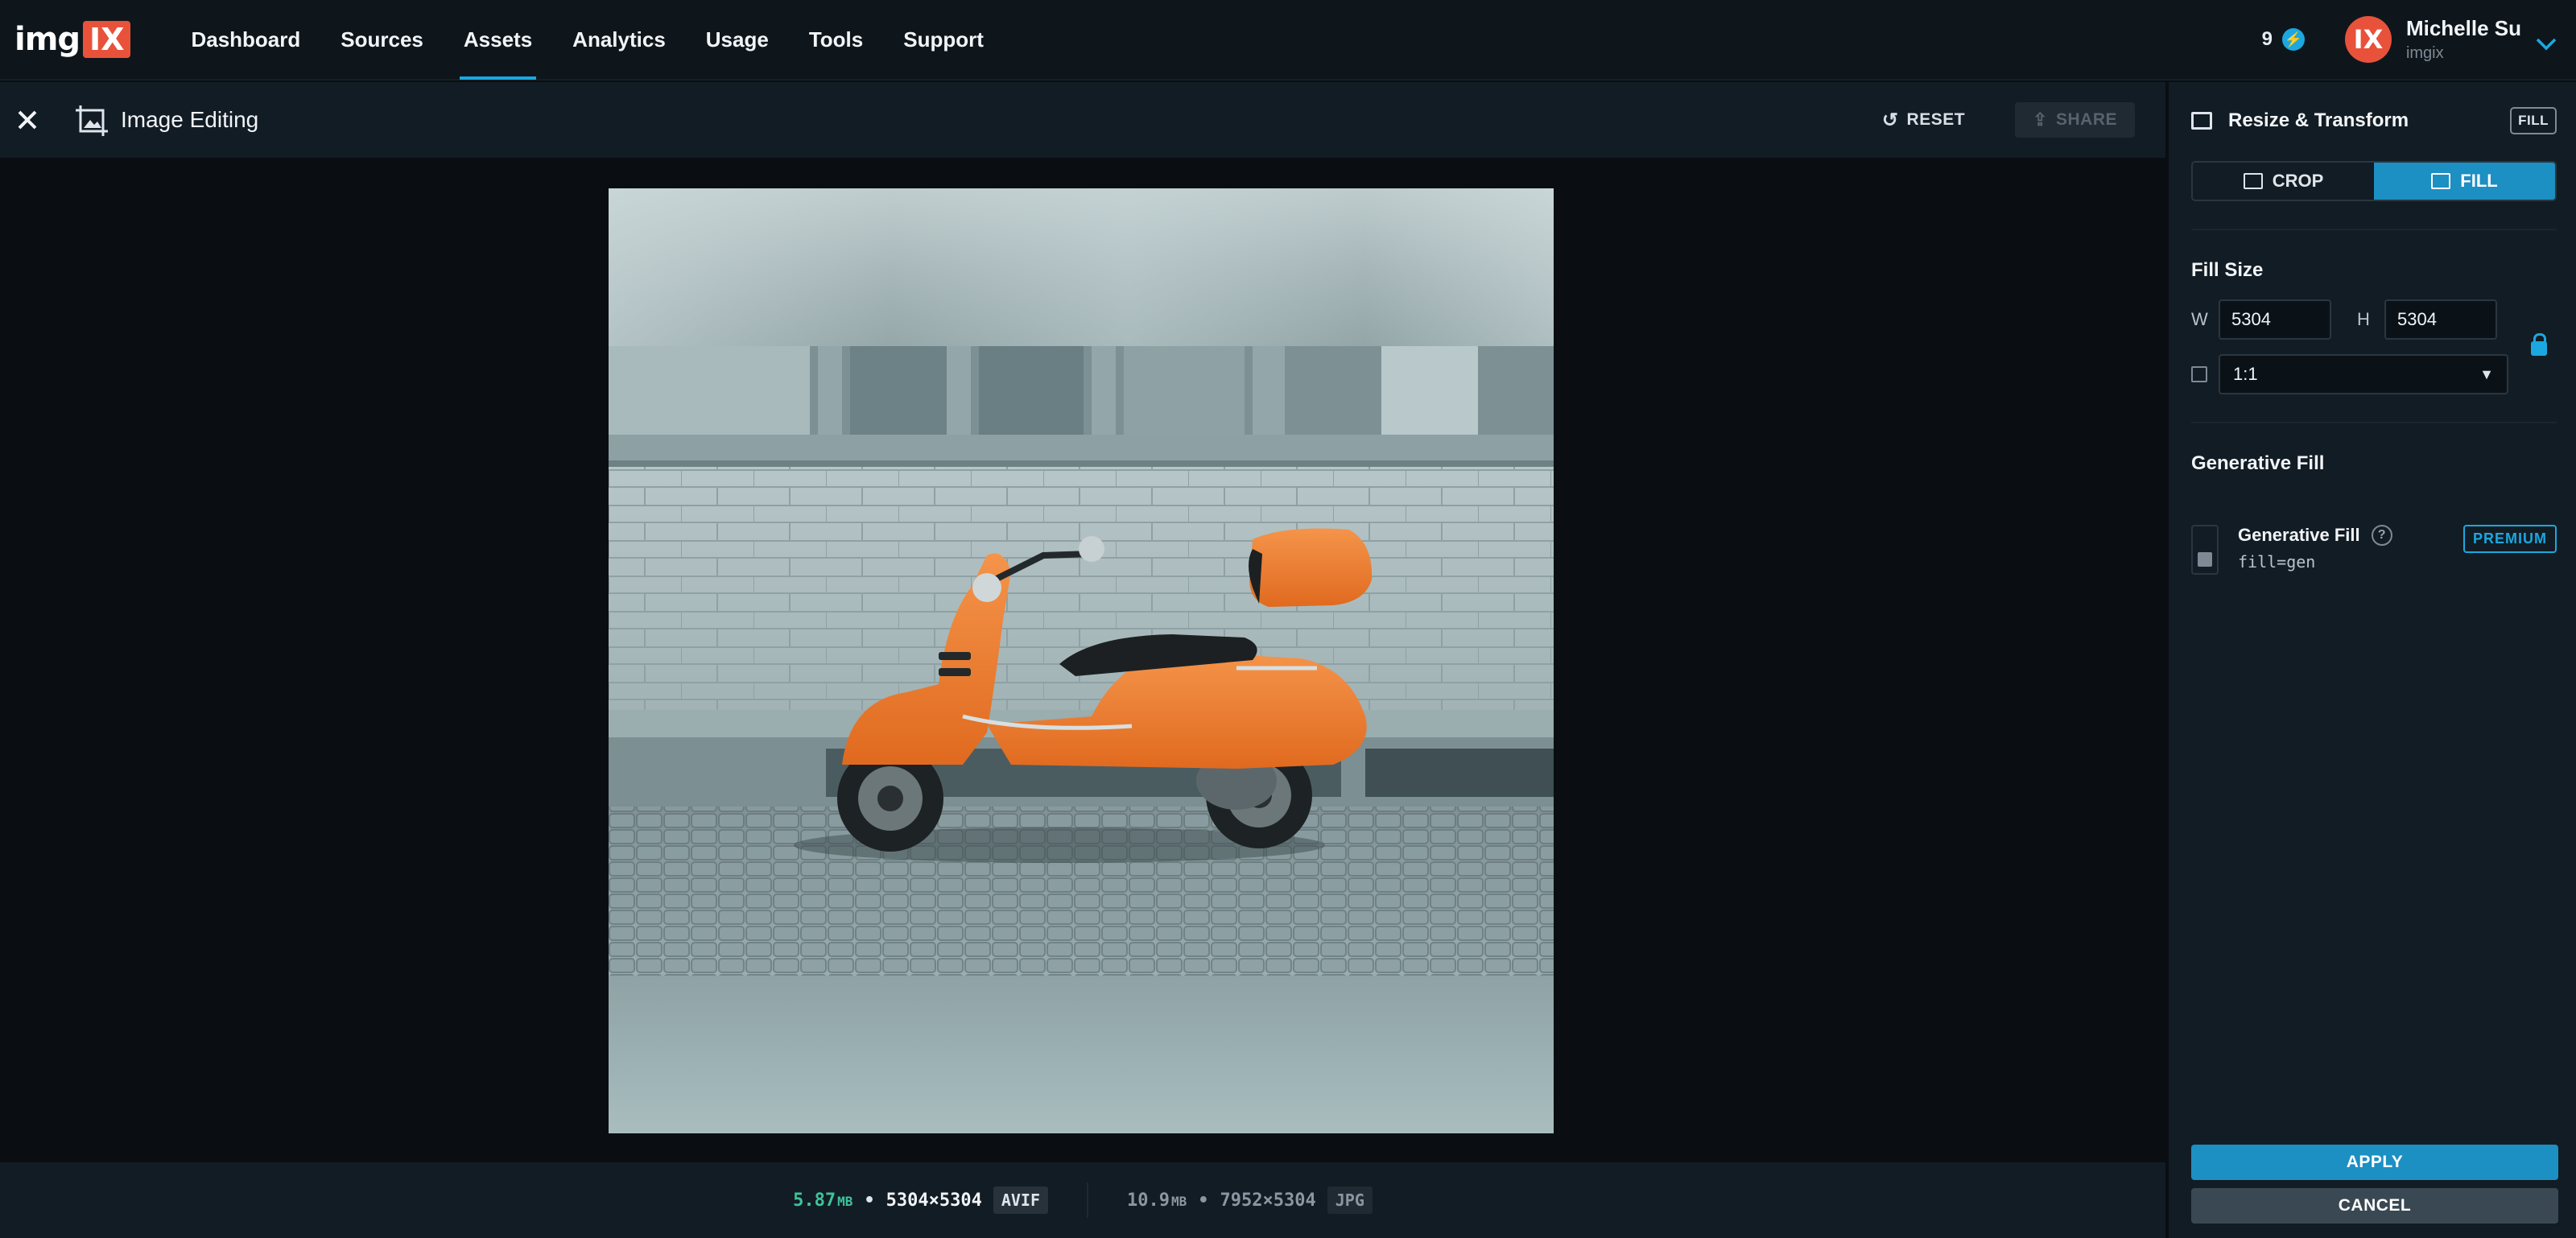 This screenshot has height=1238, width=2576. What do you see at coordinates (2368, 39) in the screenshot?
I see `avatar: IX` at bounding box center [2368, 39].